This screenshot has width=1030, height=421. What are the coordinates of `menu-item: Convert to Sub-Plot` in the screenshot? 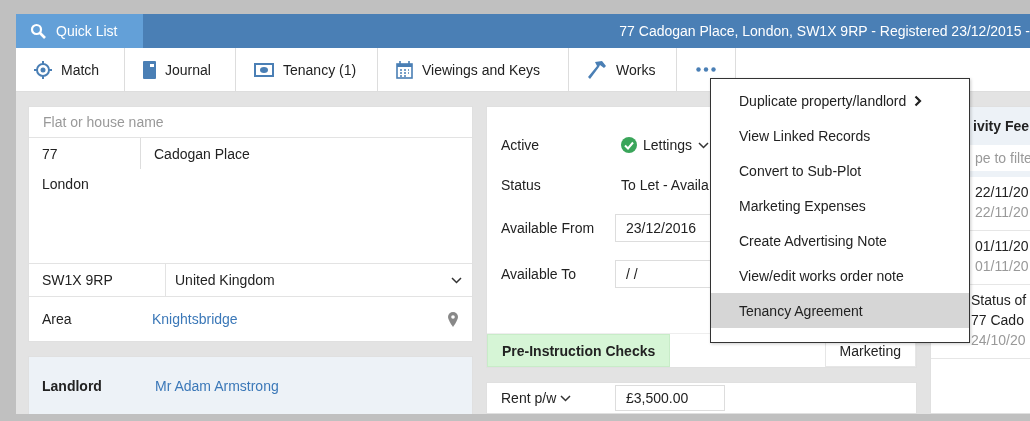 It's located at (840, 170).